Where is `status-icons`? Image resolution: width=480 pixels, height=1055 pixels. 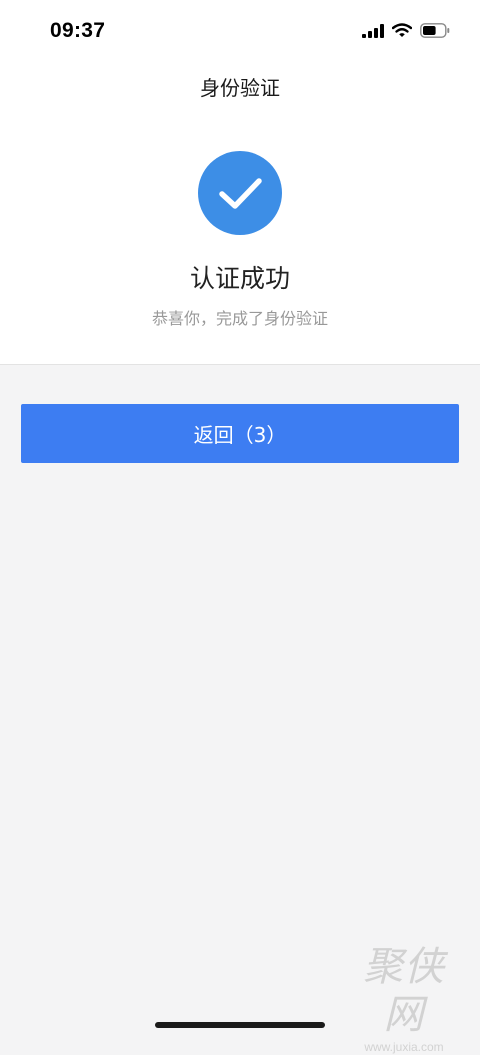 status-icons is located at coordinates (406, 32).